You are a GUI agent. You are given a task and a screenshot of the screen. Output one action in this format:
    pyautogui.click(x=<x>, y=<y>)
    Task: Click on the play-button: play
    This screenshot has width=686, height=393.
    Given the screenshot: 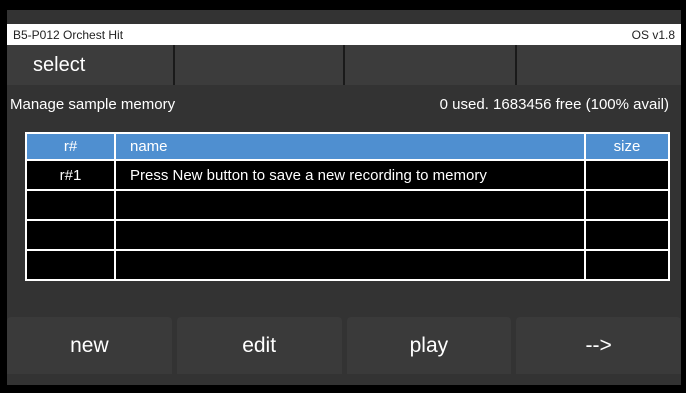 What is the action you would take?
    pyautogui.click(x=429, y=345)
    